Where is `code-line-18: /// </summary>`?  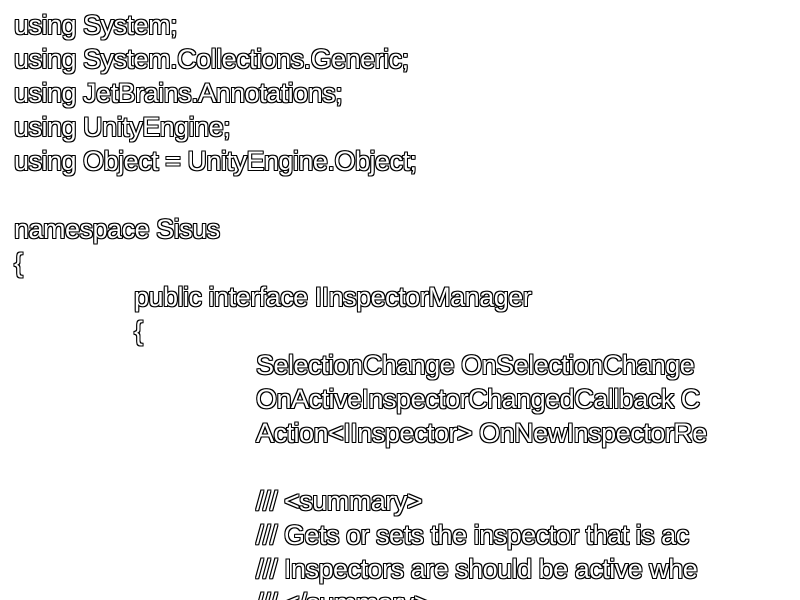 code-line-18: /// </summary> is located at coordinates (343, 593).